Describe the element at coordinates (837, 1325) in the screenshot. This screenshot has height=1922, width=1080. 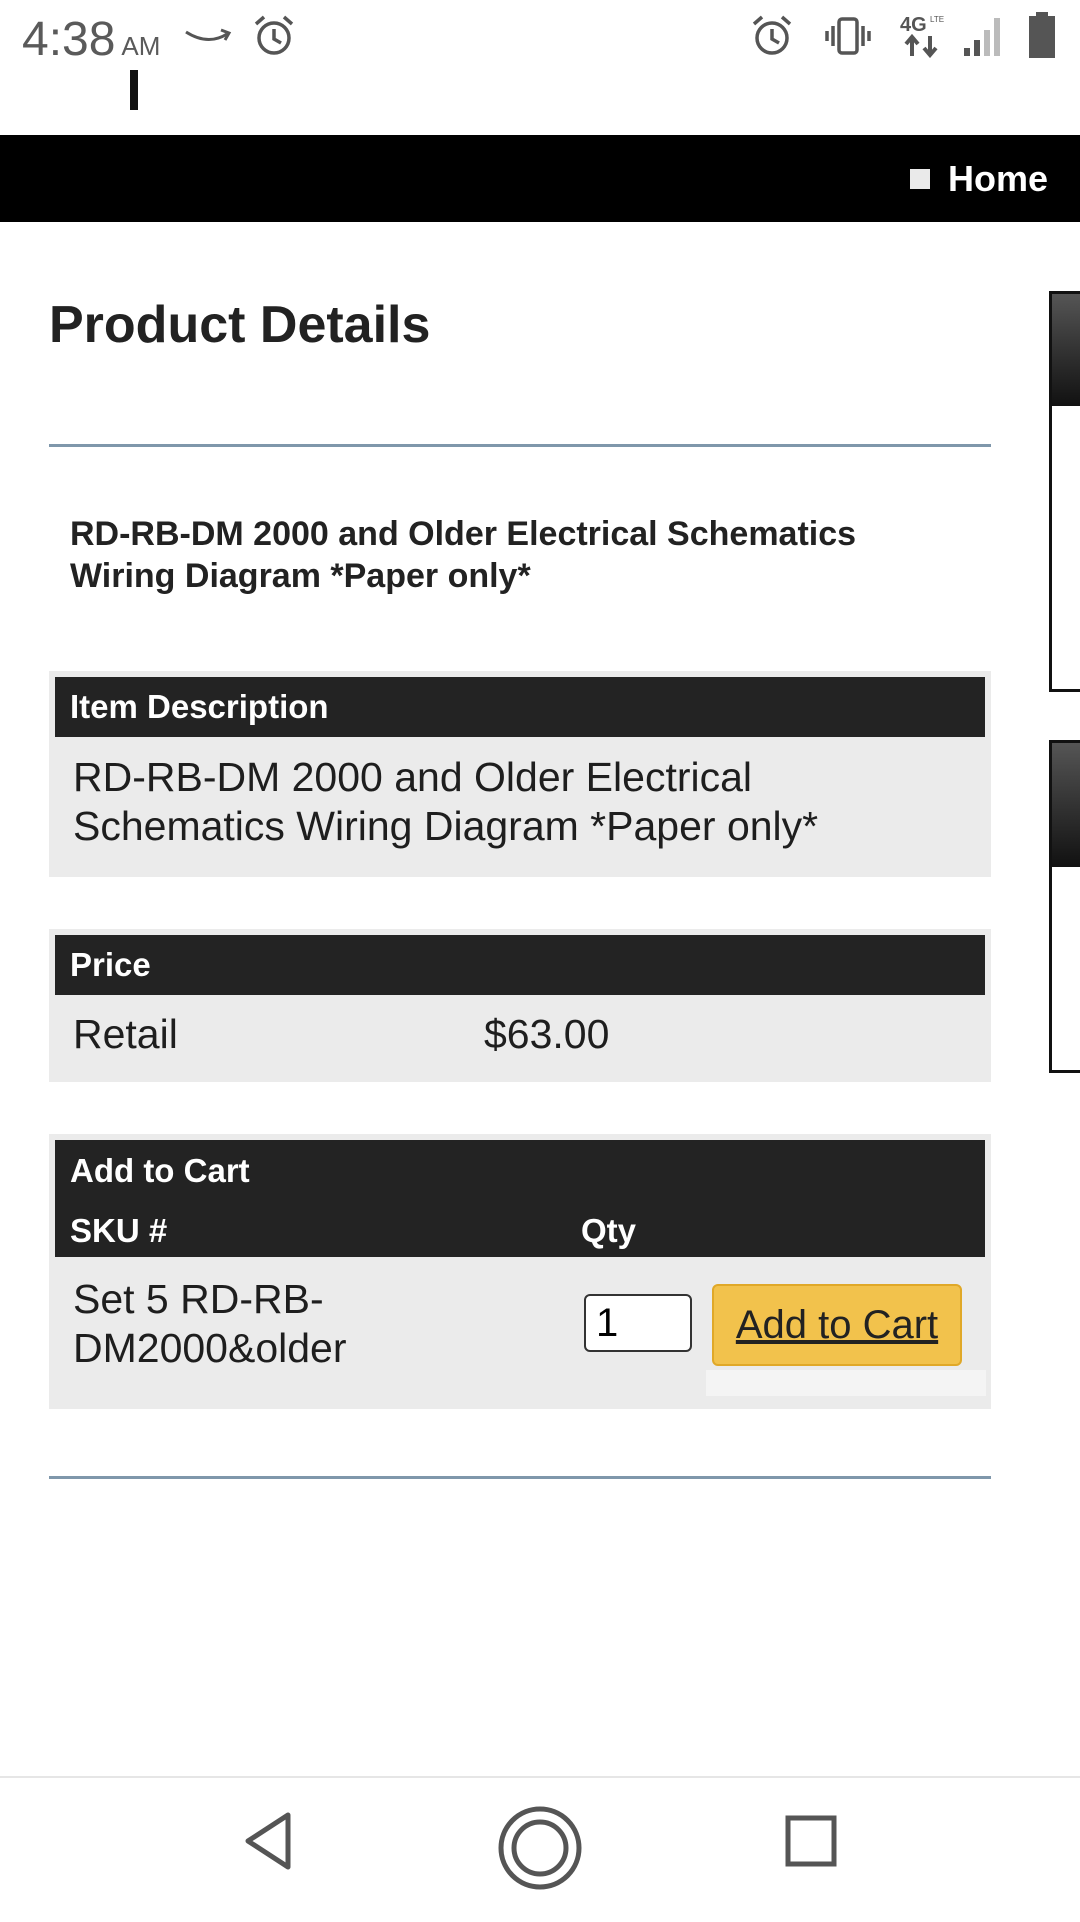
I see `add-to-cart-button: Add to Cart` at that location.